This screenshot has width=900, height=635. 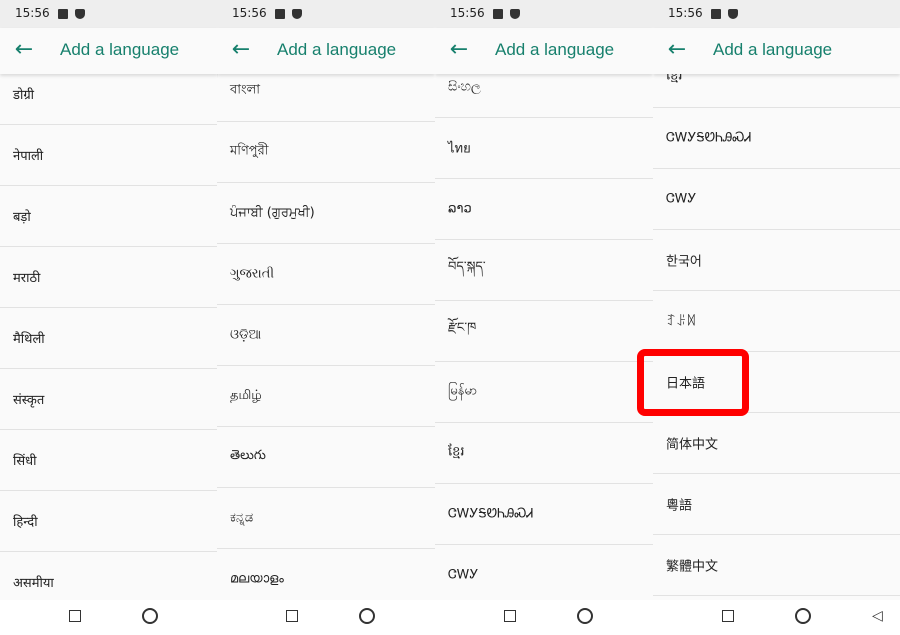 What do you see at coordinates (684, 262) in the screenshot?
I see `language-label: 한국어` at bounding box center [684, 262].